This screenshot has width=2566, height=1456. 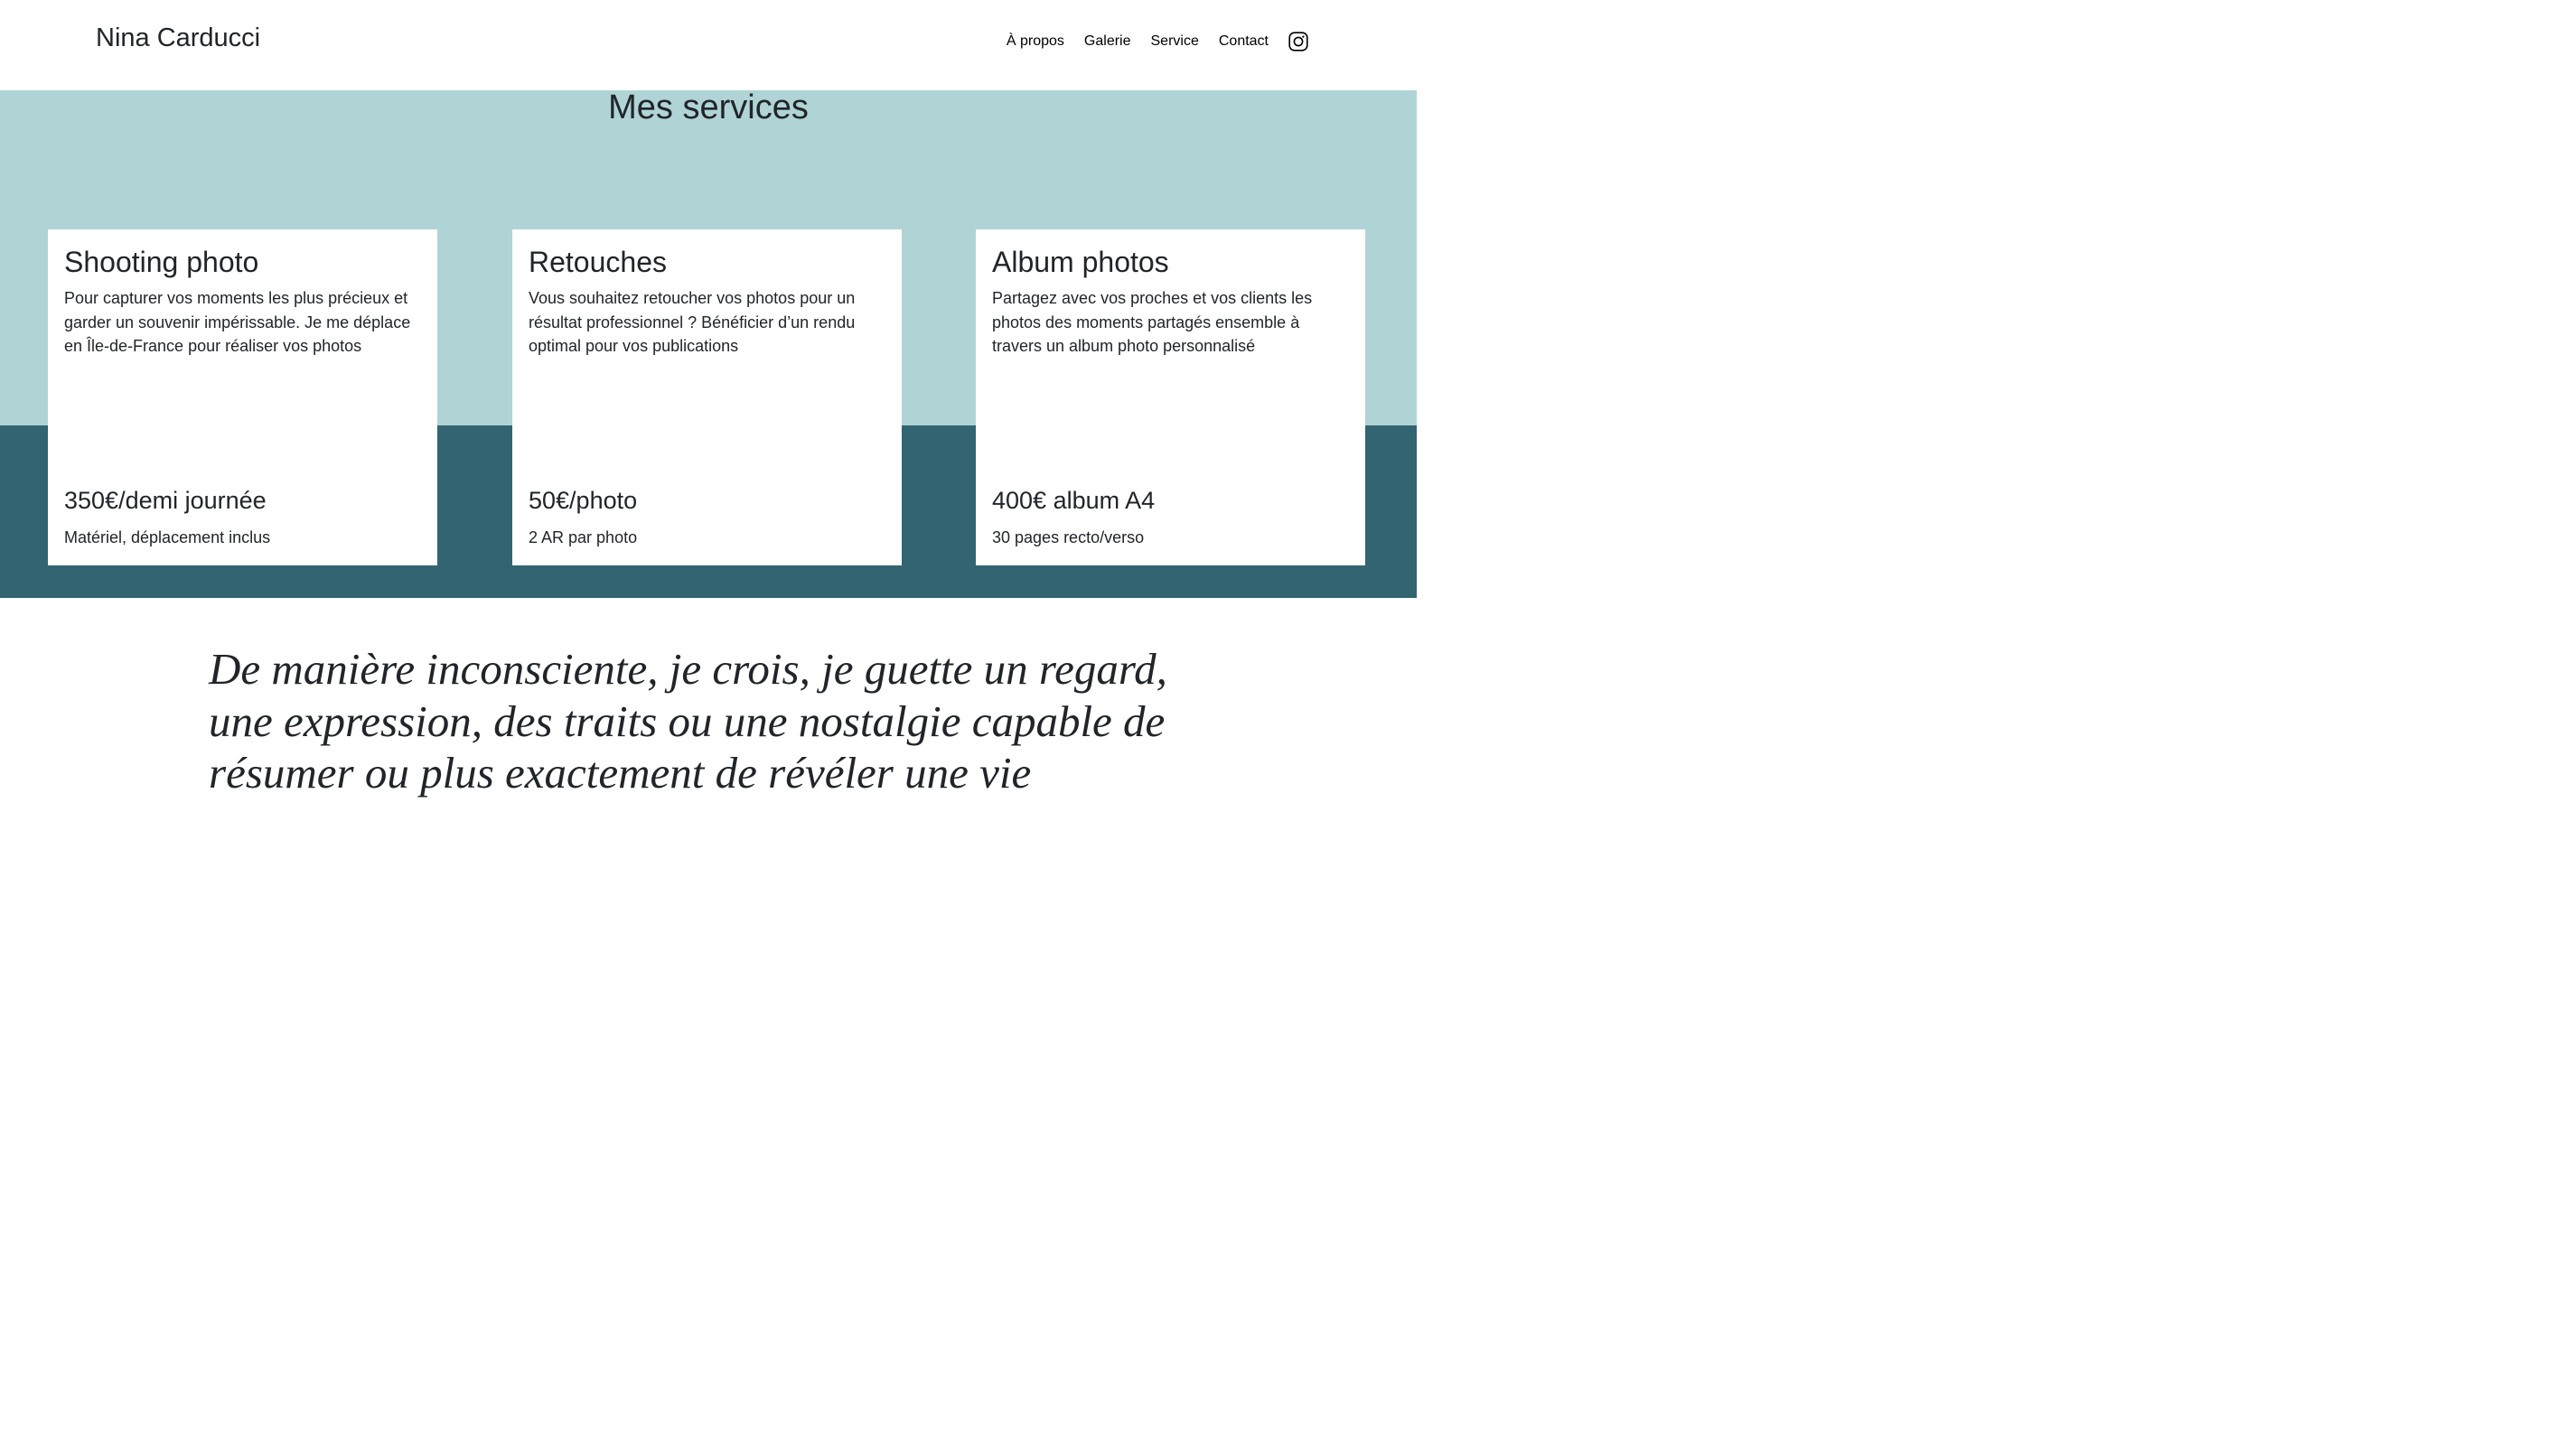 I want to click on main-nav: À propos Galerie Service Contact, so click(x=1157, y=41).